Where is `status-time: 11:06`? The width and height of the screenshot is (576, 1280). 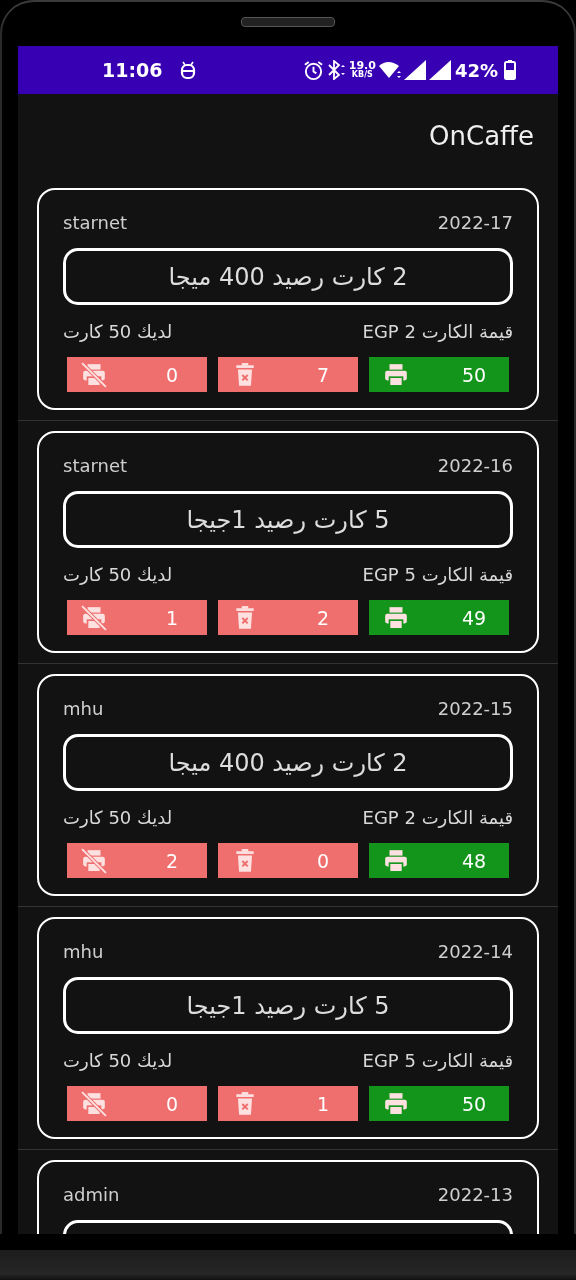 status-time: 11:06 is located at coordinates (132, 70).